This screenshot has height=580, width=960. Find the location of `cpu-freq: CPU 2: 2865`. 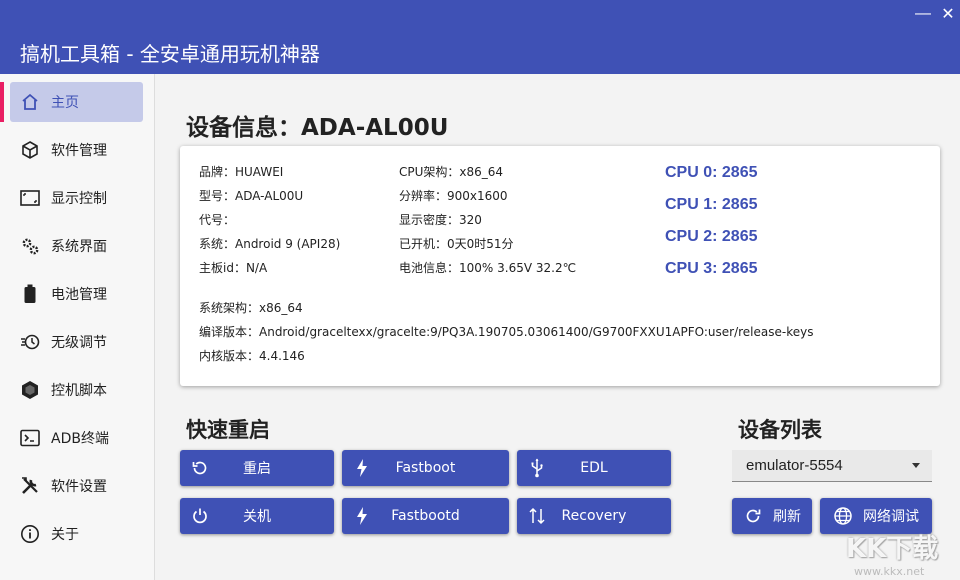

cpu-freq: CPU 2: 2865 is located at coordinates (711, 236).